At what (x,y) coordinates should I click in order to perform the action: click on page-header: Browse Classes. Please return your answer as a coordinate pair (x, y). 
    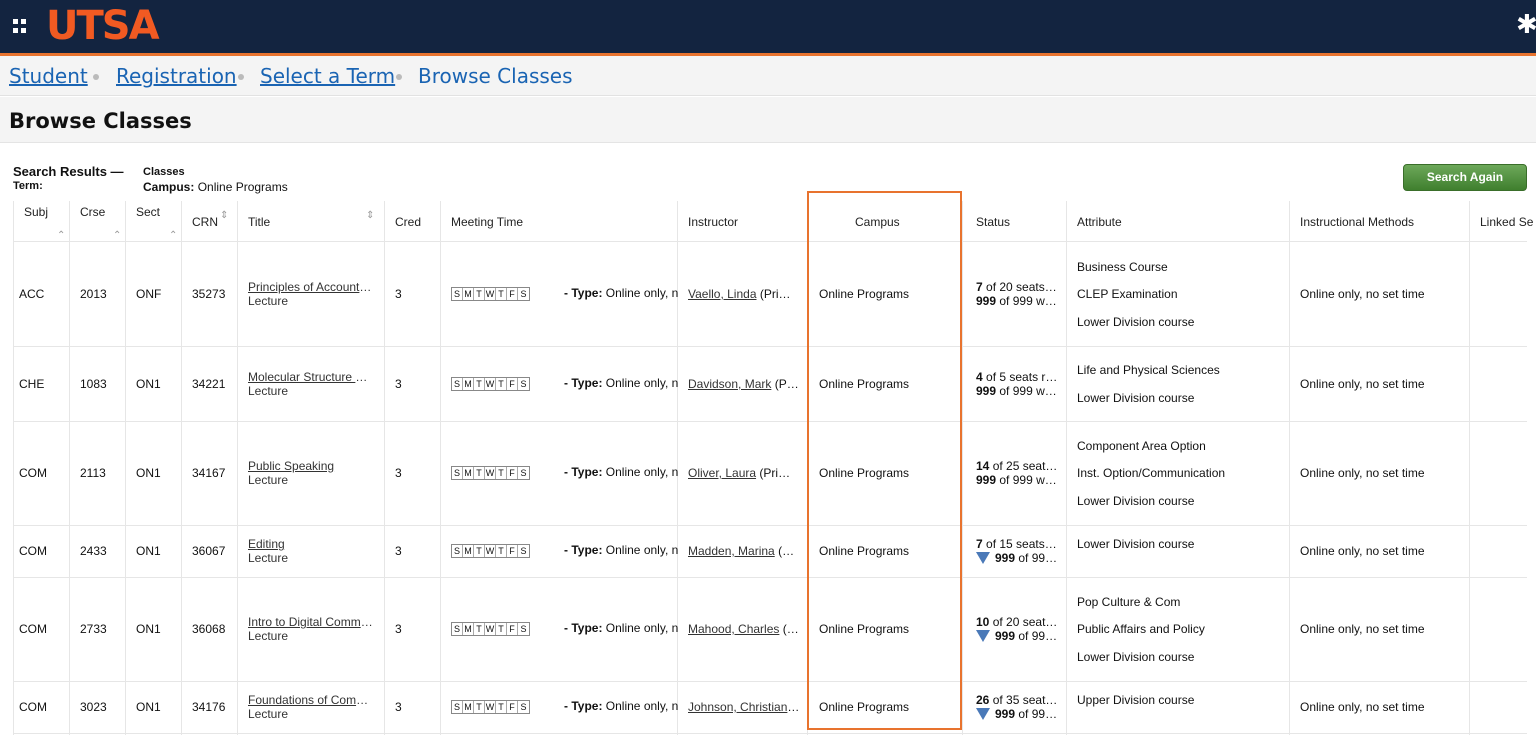
    Looking at the image, I should click on (768, 120).